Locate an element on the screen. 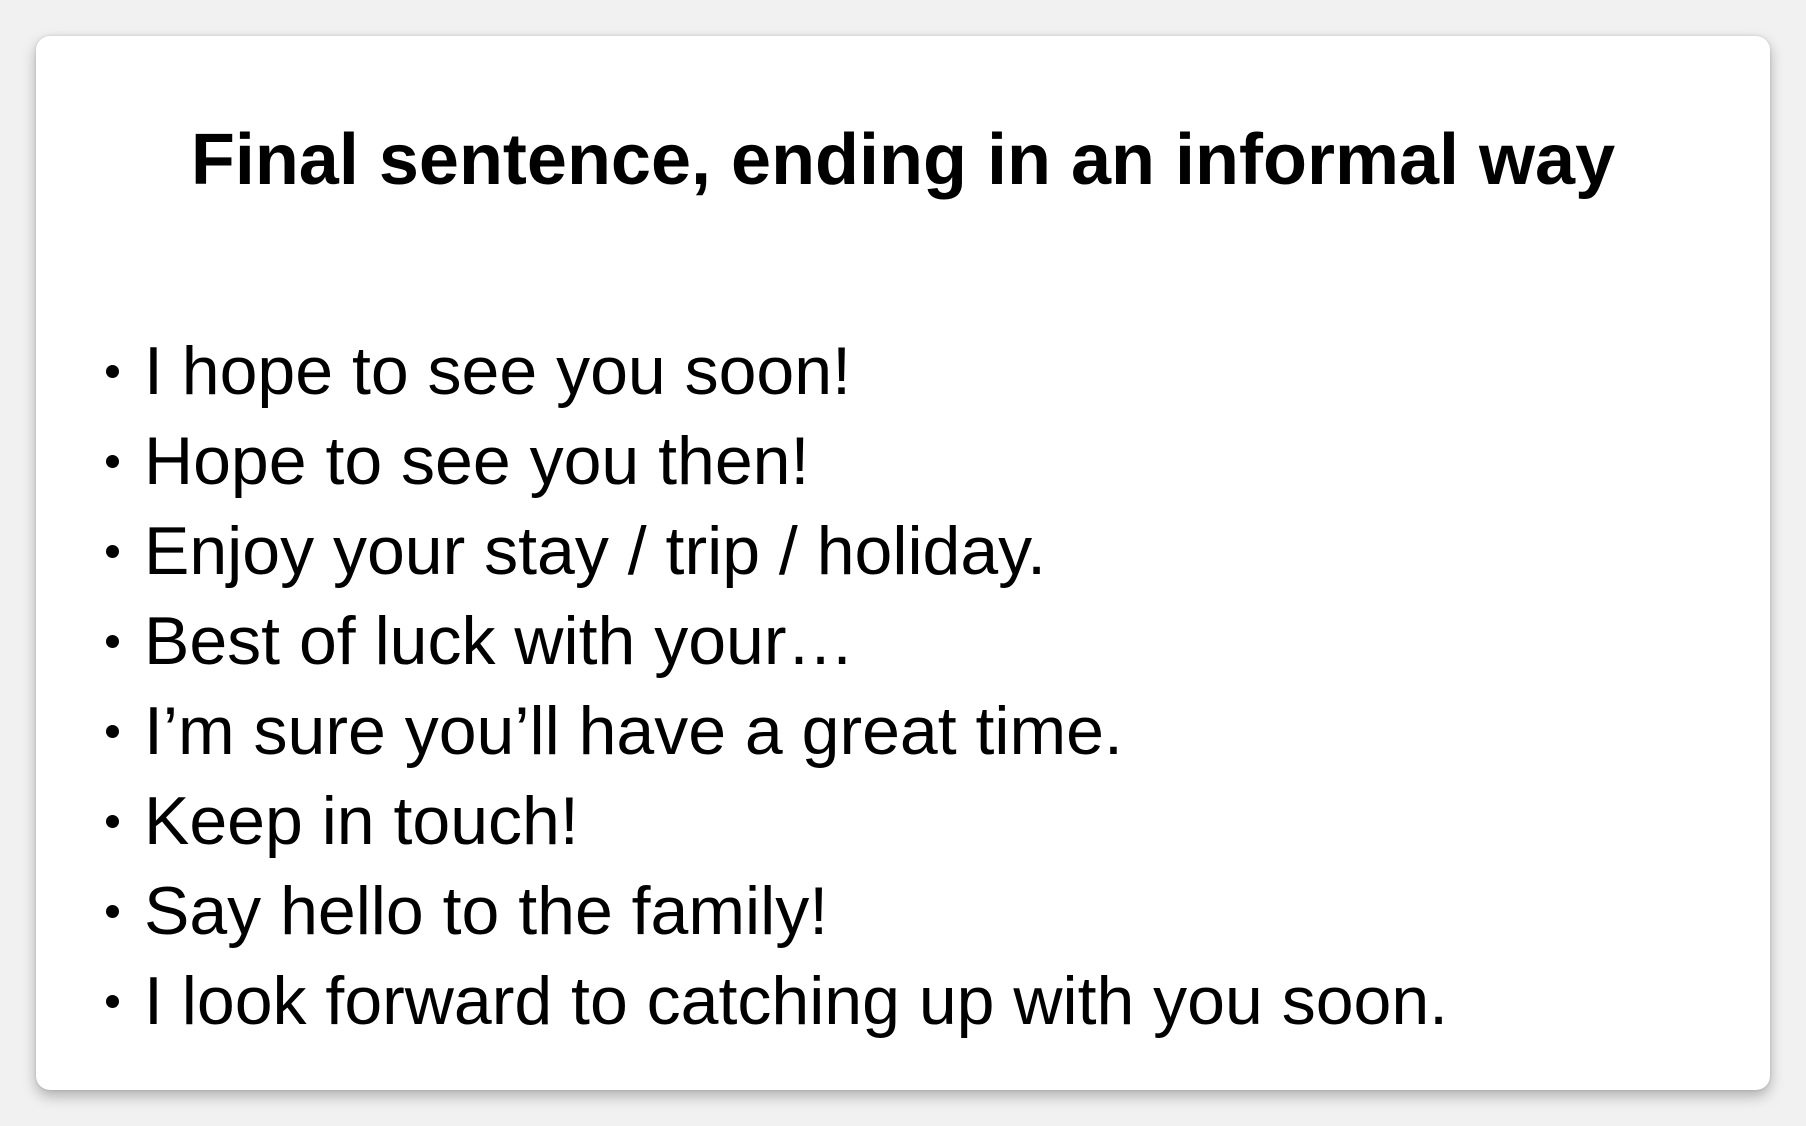  list-item: Enjoy your stay / trip / holiday. is located at coordinates (773, 551).